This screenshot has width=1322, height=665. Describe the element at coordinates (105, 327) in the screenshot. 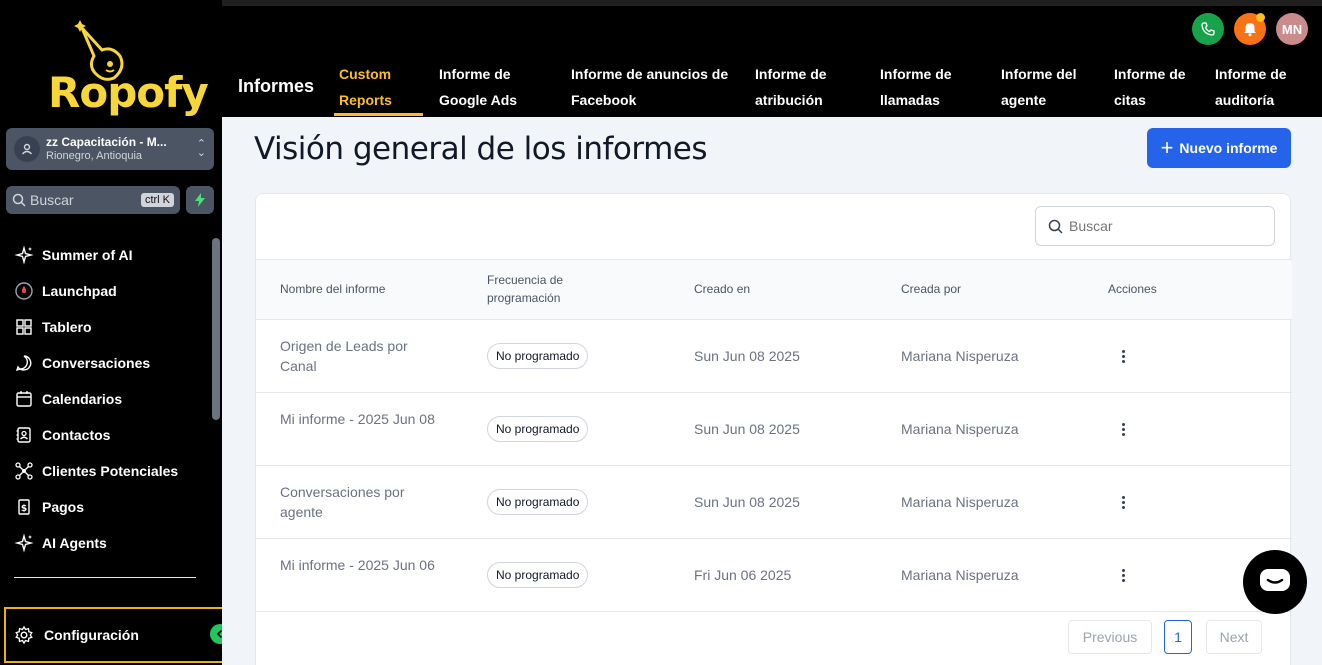

I see `sidebar-item-tablero: Tablero` at that location.